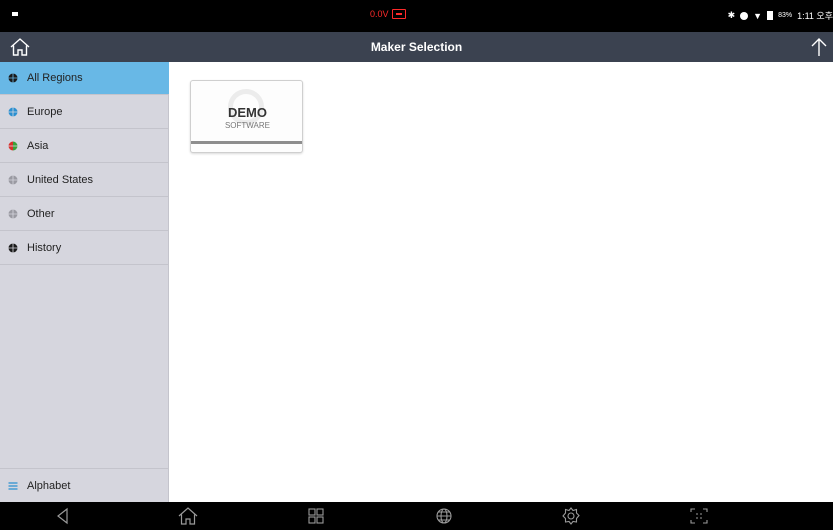 The image size is (833, 530). I want to click on notification-icon, so click(15, 14).